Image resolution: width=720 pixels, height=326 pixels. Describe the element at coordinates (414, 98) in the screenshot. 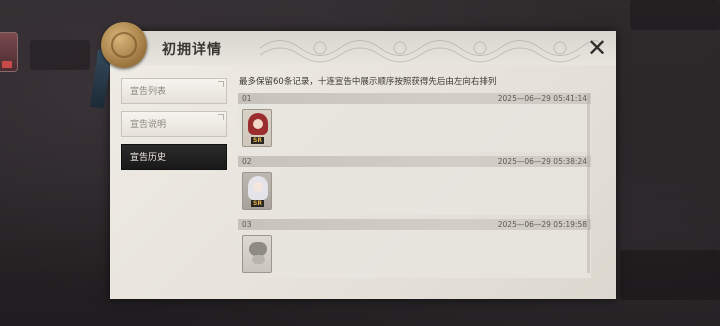

I see `record-header: 01 2025—06—29 05:41:14` at that location.